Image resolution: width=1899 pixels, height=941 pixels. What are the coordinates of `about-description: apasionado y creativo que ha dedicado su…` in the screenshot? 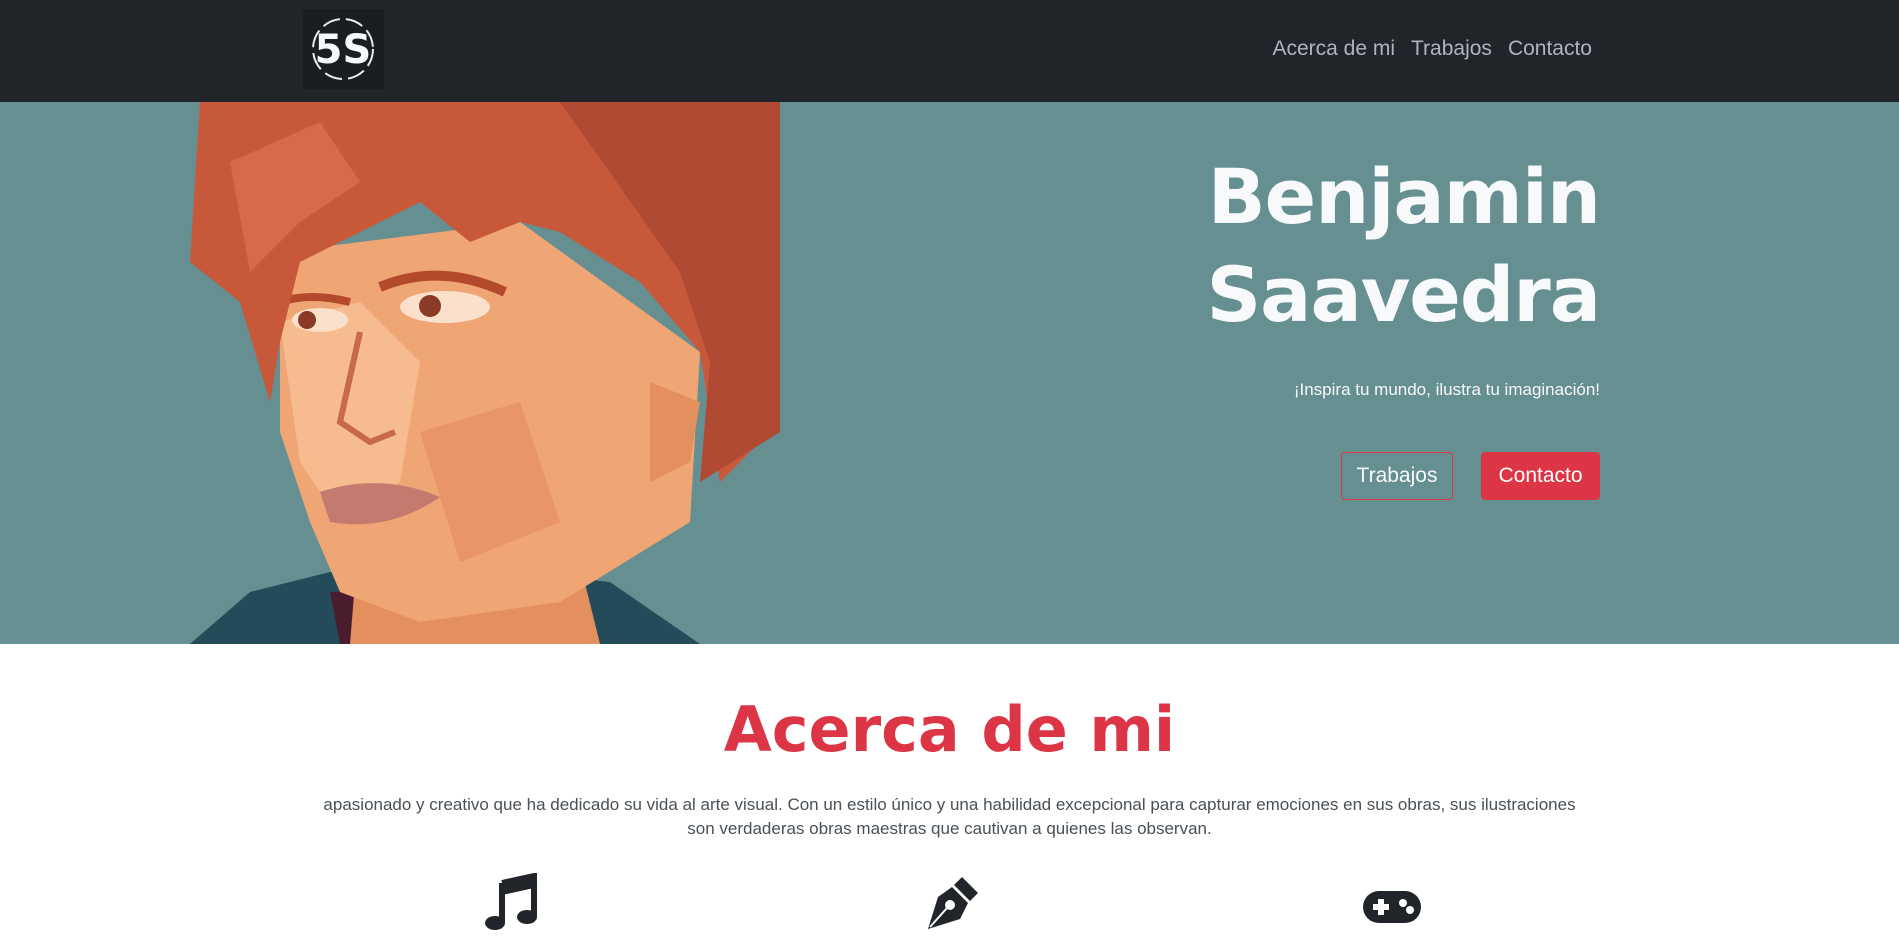 It's located at (949, 816).